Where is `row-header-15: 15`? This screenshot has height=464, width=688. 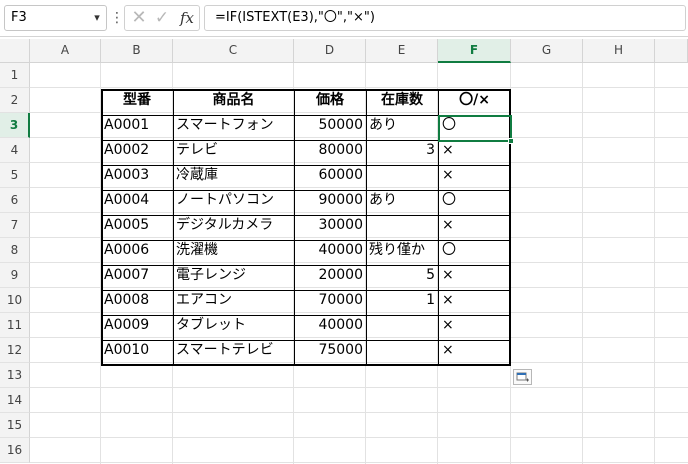
row-header-15: 15 is located at coordinates (15, 425).